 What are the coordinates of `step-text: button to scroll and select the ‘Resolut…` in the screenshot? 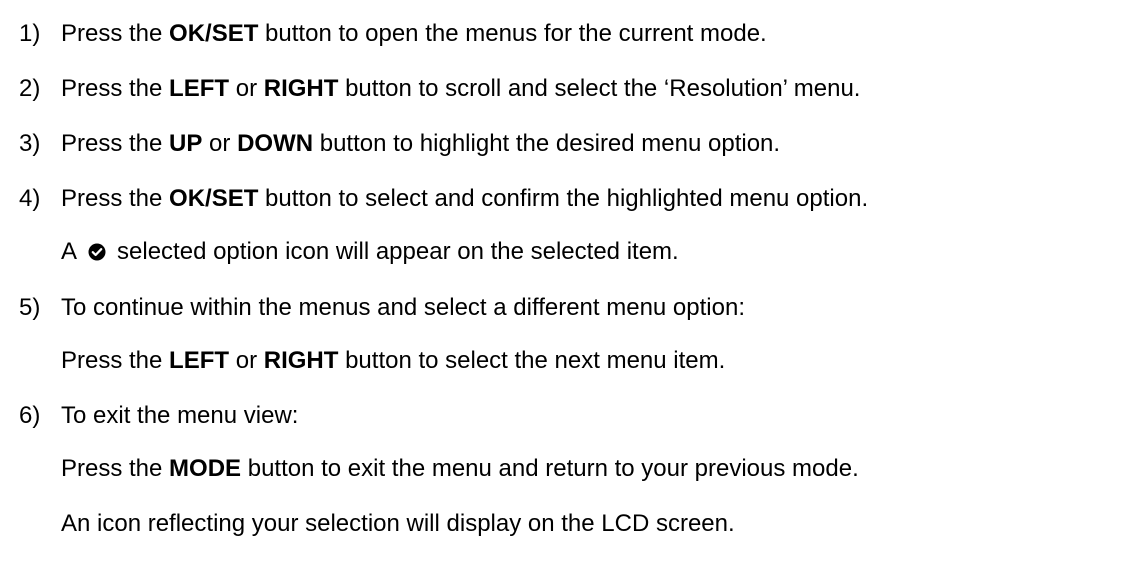 It's located at (599, 88).